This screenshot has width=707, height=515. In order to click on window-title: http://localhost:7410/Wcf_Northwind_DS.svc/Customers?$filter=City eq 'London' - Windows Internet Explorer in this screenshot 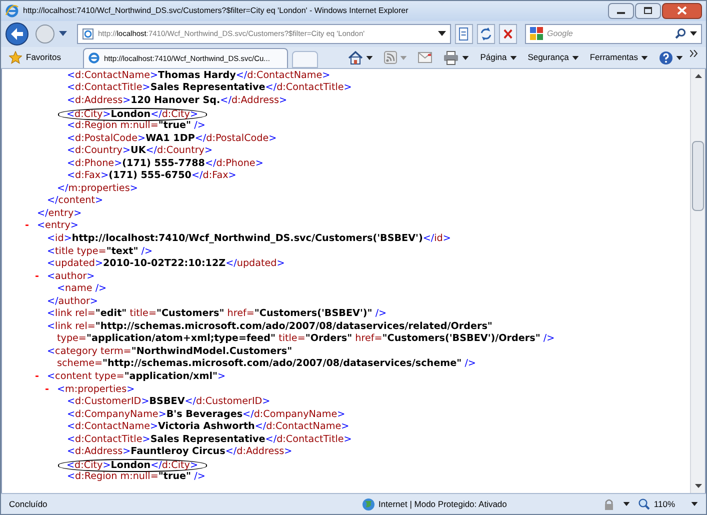, I will do `click(216, 10)`.